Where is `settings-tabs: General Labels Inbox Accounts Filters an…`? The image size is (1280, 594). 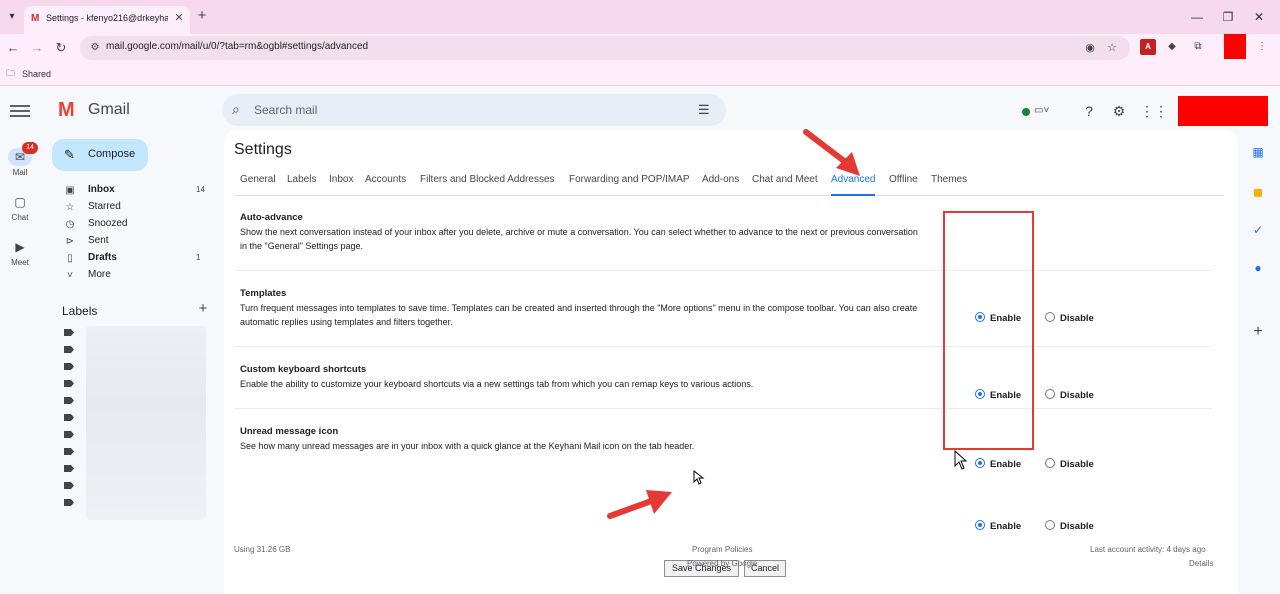
settings-tabs: General Labels Inbox Accounts Filters an… is located at coordinates (729, 185).